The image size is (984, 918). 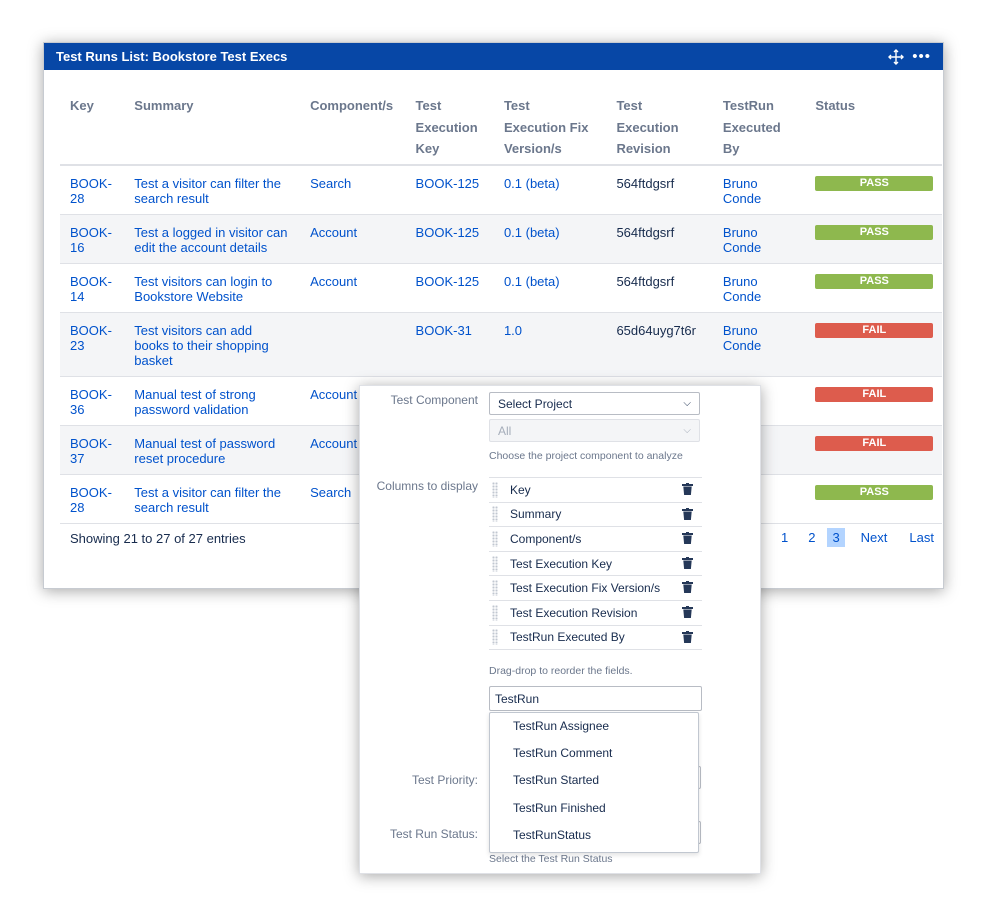 What do you see at coordinates (594, 808) in the screenshot?
I see `column-option: TestRun Finished` at bounding box center [594, 808].